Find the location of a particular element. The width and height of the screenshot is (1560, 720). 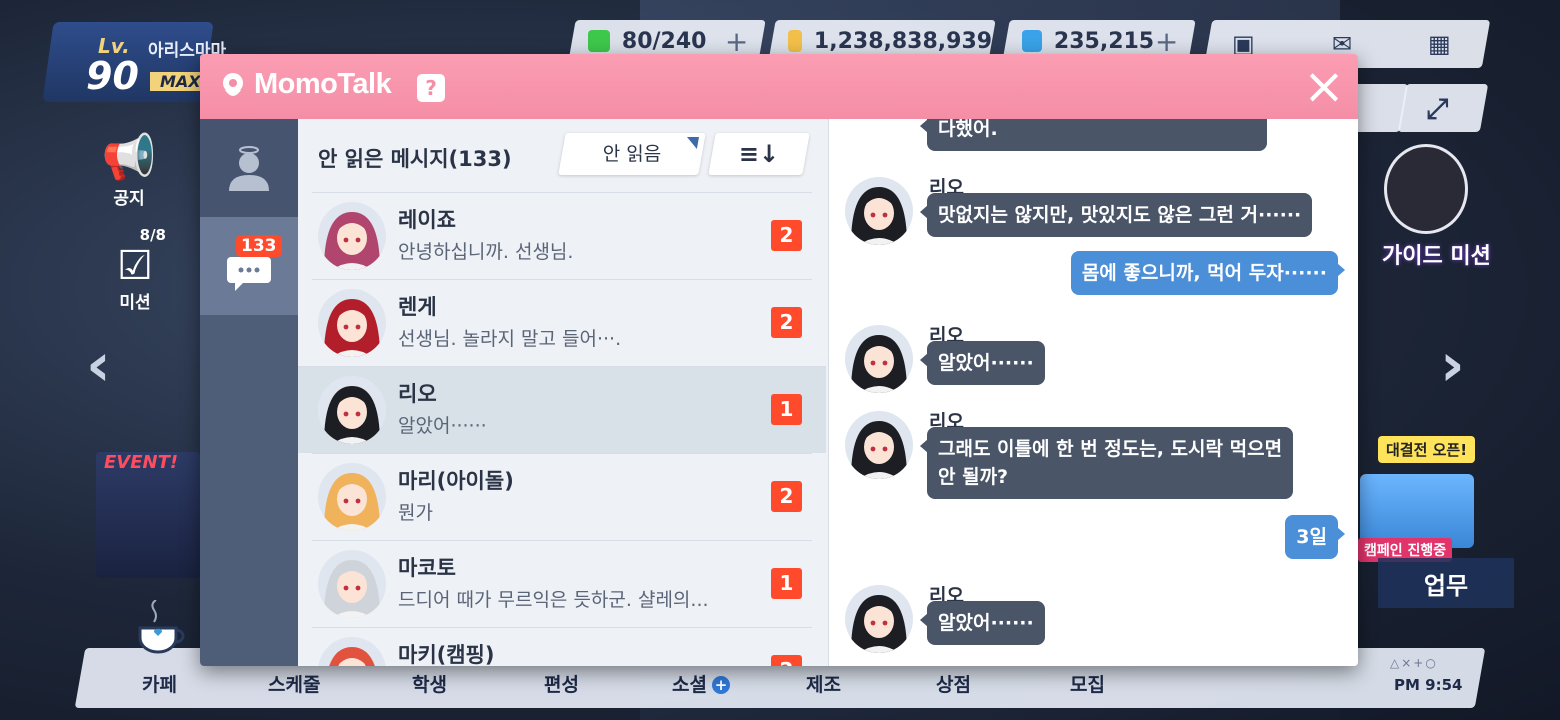

chat-bubble-partial: 다했어. is located at coordinates (1093, 135).